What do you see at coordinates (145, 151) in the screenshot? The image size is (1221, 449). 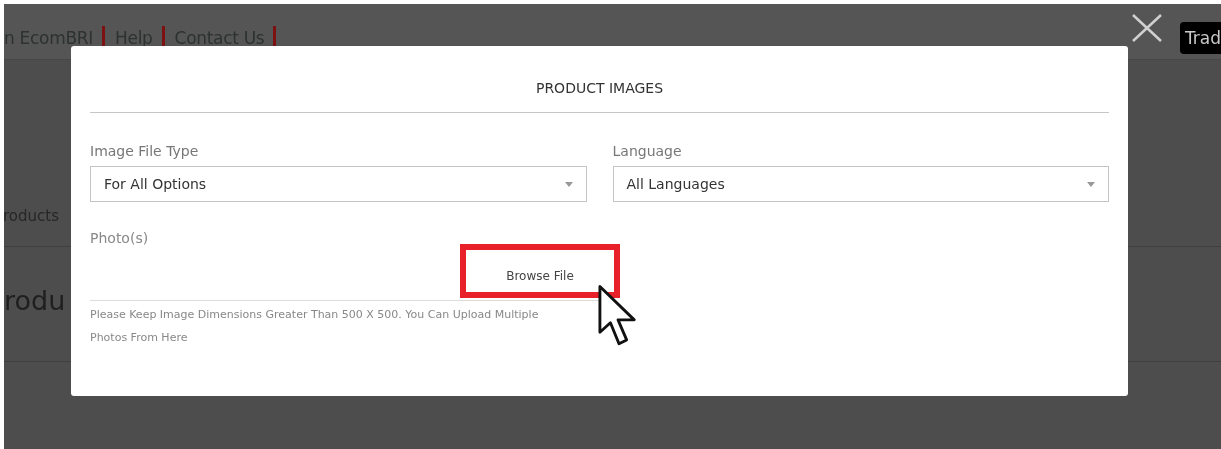 I see `field-label: Image File Type` at bounding box center [145, 151].